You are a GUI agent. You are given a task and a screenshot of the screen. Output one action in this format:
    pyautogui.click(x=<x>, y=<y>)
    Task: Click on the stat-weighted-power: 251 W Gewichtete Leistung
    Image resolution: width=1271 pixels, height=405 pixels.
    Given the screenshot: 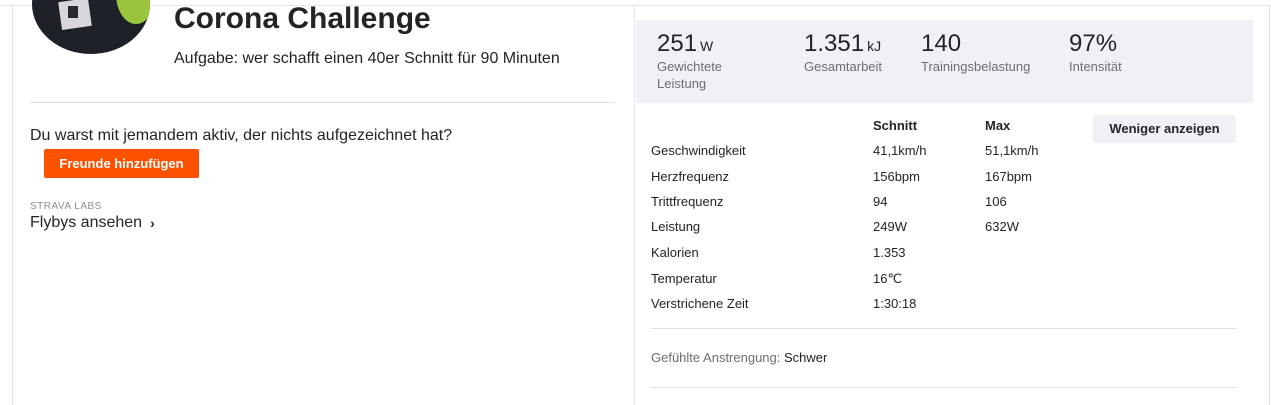 What is the action you would take?
    pyautogui.click(x=702, y=61)
    